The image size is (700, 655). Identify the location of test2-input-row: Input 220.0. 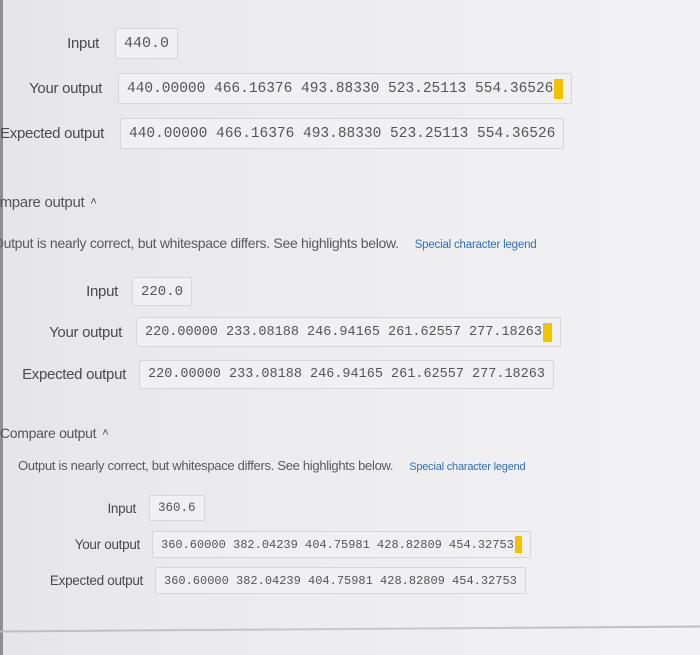
(96, 291).